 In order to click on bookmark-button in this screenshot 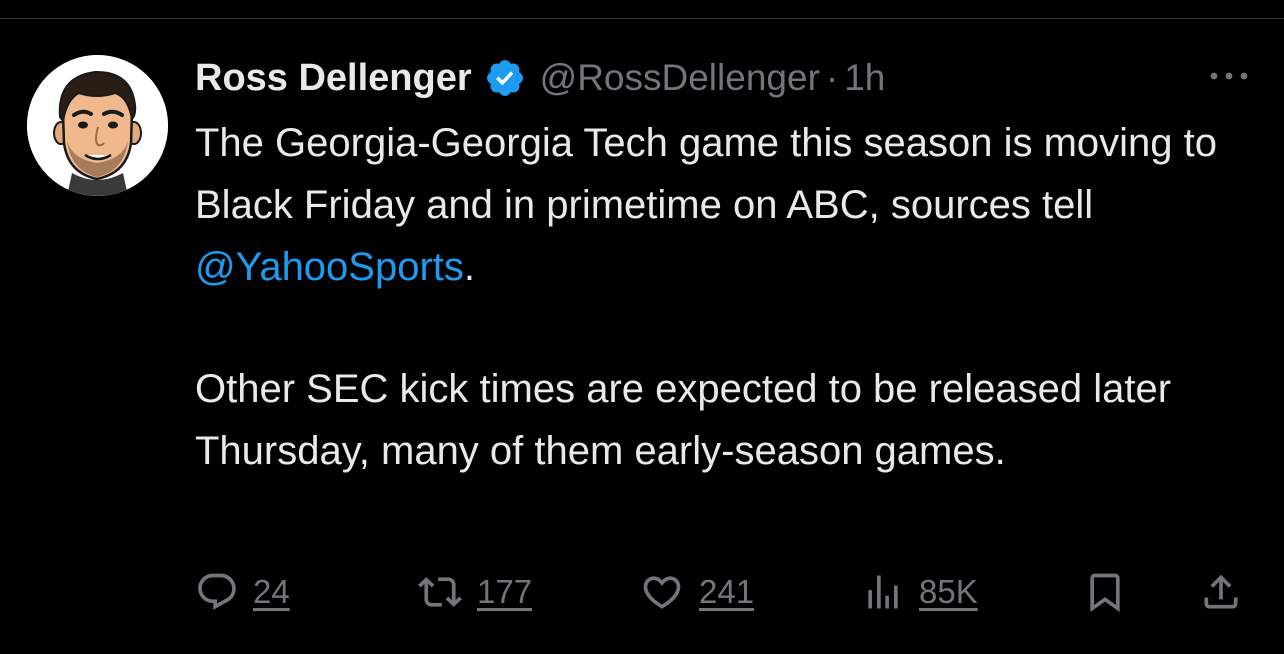, I will do `click(1105, 592)`.